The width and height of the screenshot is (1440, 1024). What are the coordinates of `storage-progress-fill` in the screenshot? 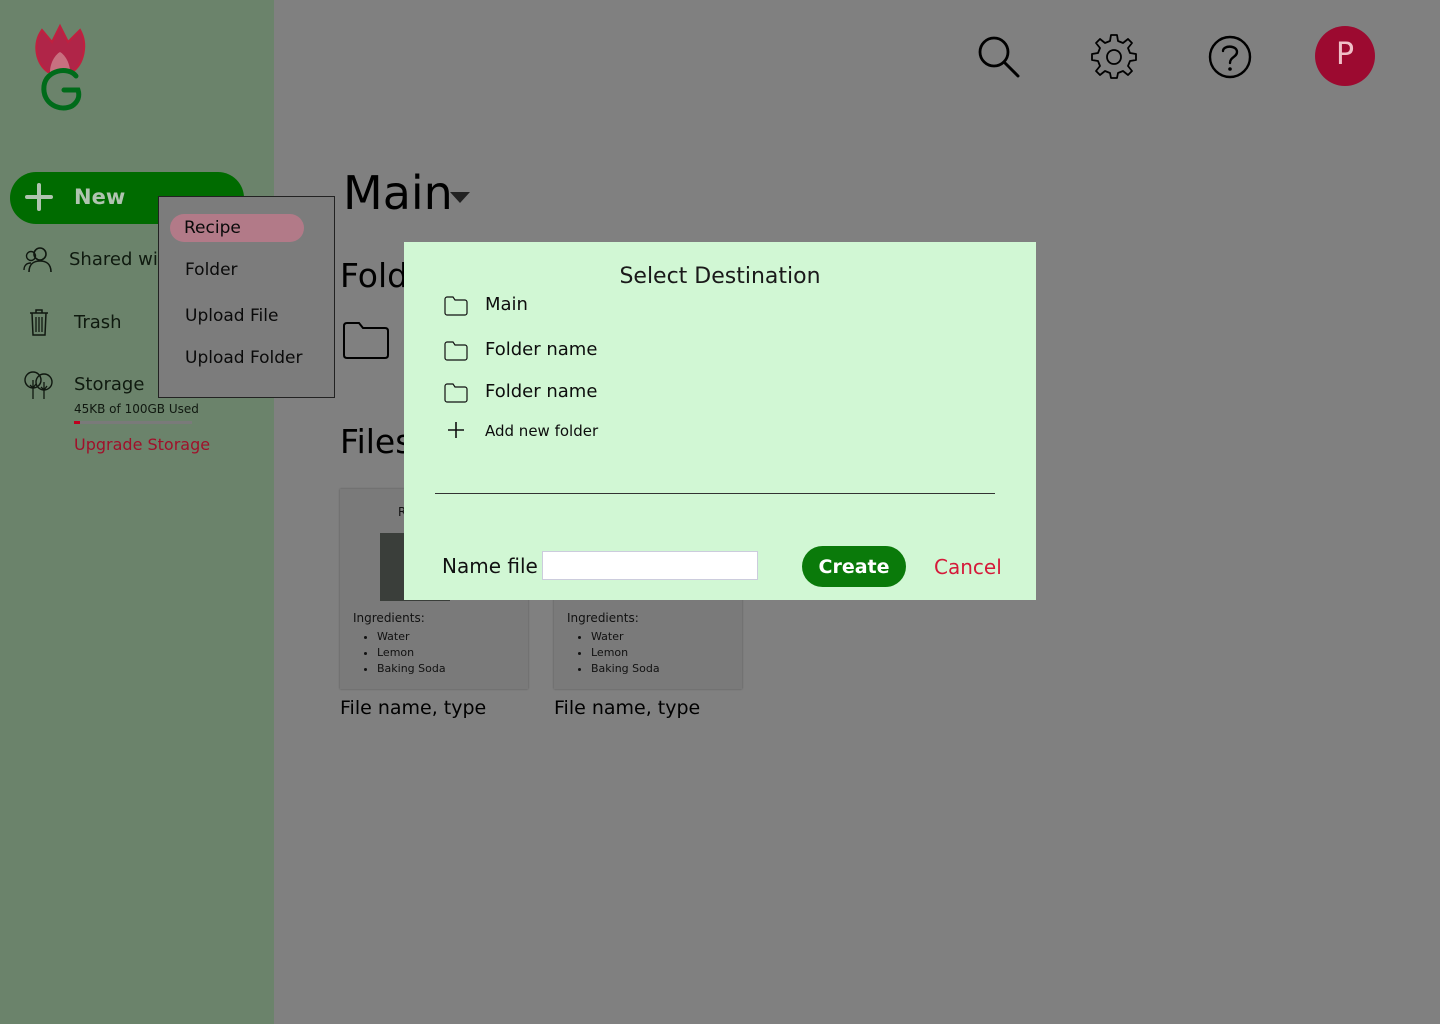 It's located at (77, 422).